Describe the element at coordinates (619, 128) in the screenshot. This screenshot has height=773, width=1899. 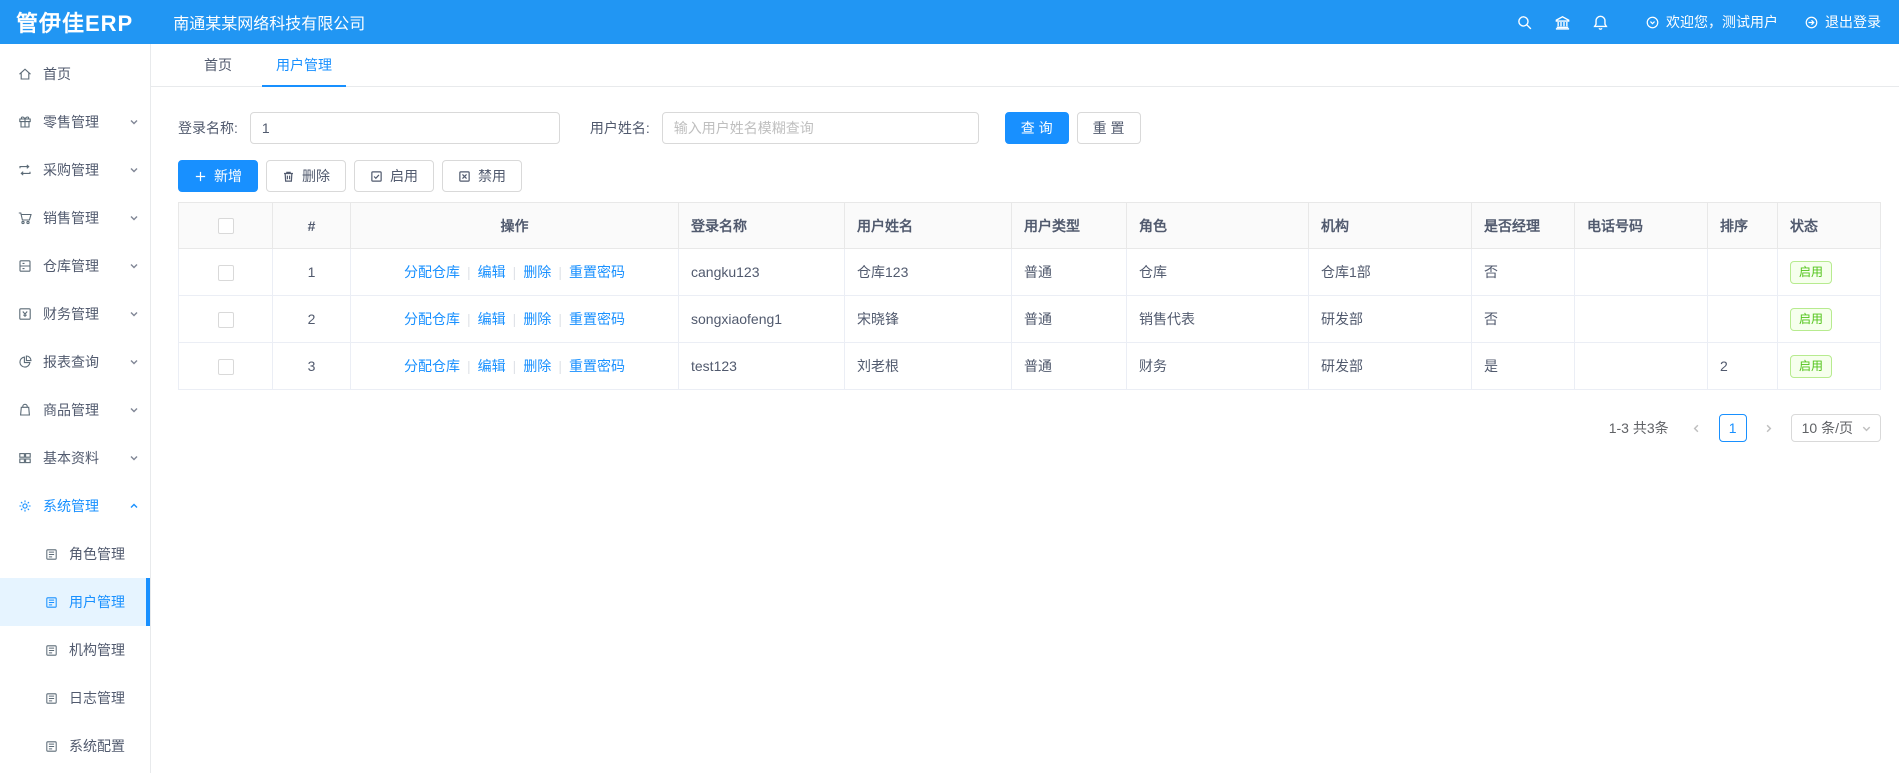
I see `user-name-label: 用户姓名:` at that location.